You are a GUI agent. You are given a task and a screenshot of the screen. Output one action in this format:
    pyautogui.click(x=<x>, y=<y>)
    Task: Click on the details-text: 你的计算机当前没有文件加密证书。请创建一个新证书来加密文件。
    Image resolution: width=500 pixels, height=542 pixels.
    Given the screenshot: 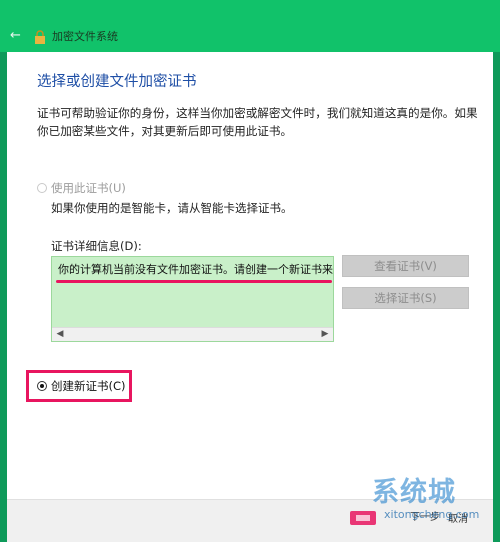 What is the action you would take?
    pyautogui.click(x=195, y=269)
    